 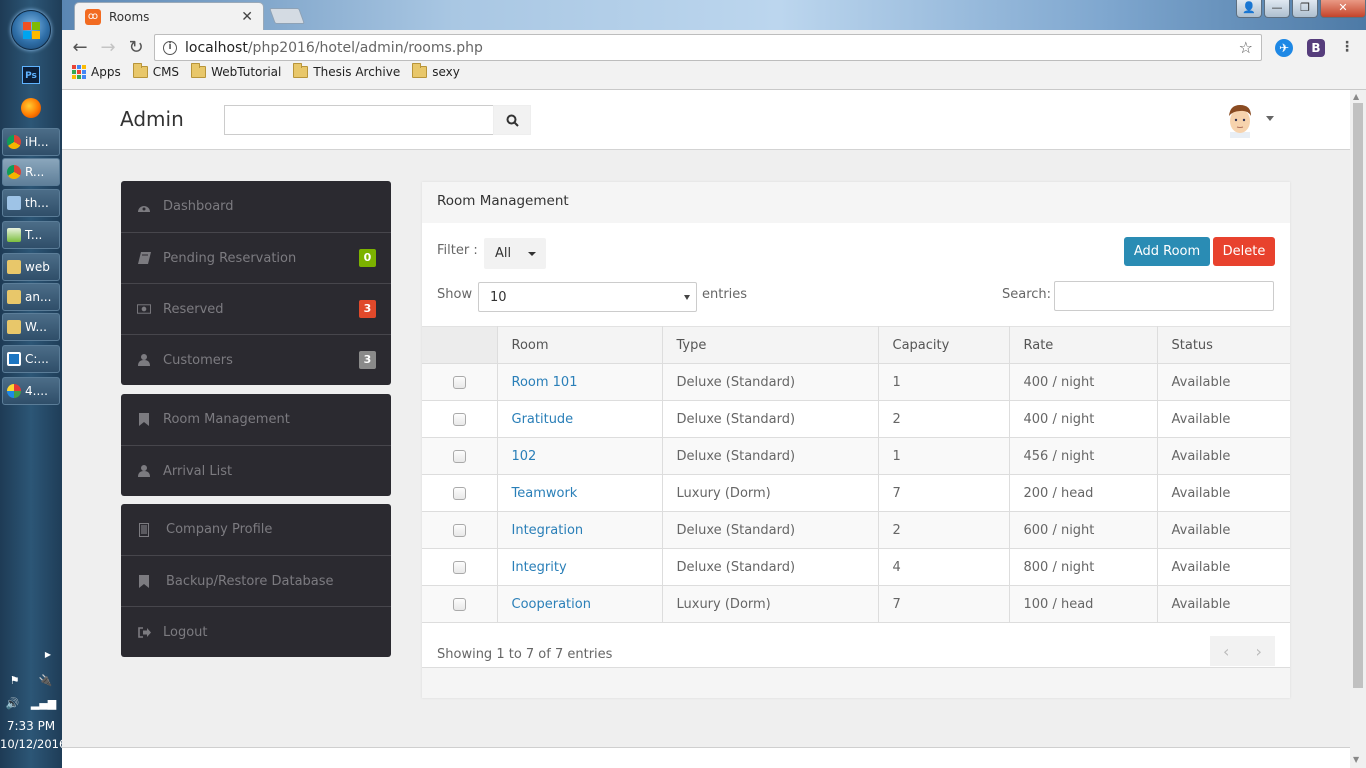 What do you see at coordinates (96, 72) in the screenshot?
I see `bookmark-apps: Apps` at bounding box center [96, 72].